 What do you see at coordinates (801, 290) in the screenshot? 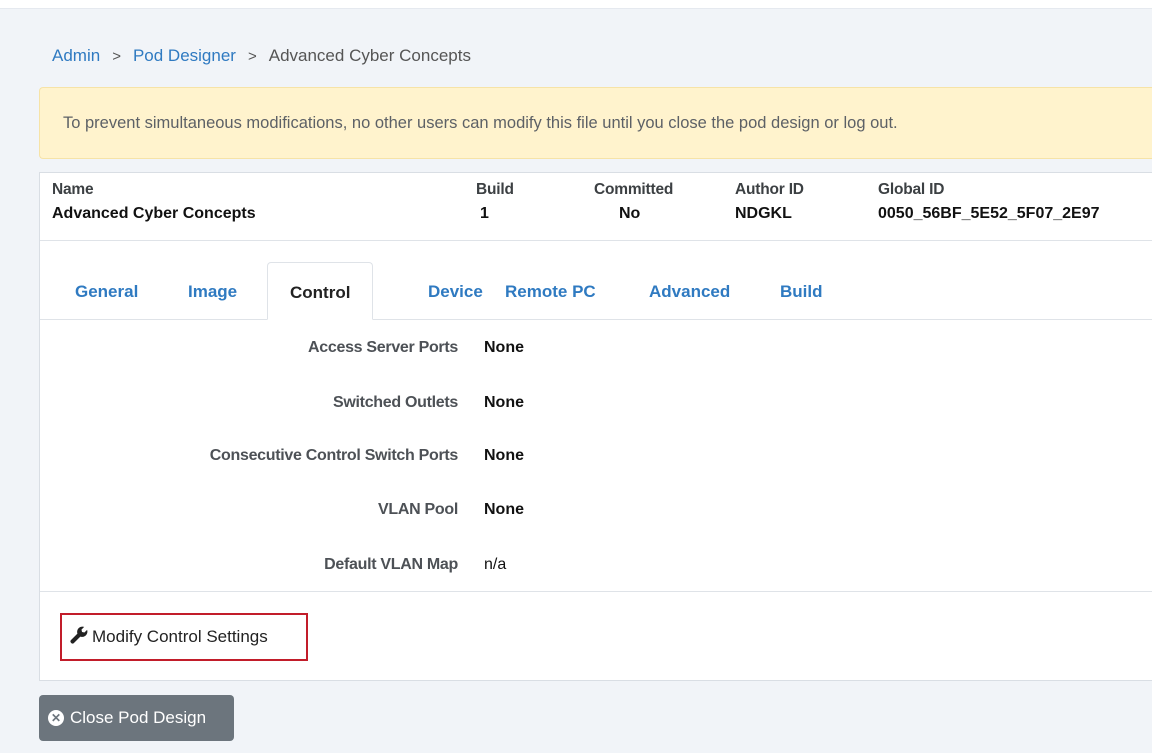
I see `tab-build: Build` at bounding box center [801, 290].